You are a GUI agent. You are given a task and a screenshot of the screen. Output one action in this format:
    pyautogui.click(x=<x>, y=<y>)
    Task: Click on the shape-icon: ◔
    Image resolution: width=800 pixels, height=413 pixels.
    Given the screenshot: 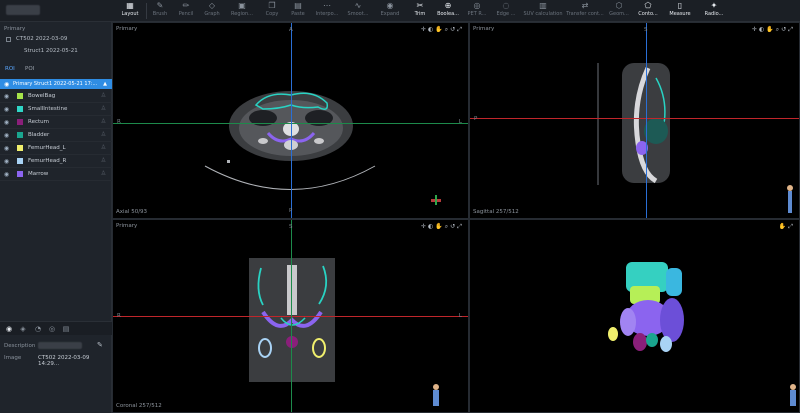 What is the action you would take?
    pyautogui.click(x=38, y=329)
    